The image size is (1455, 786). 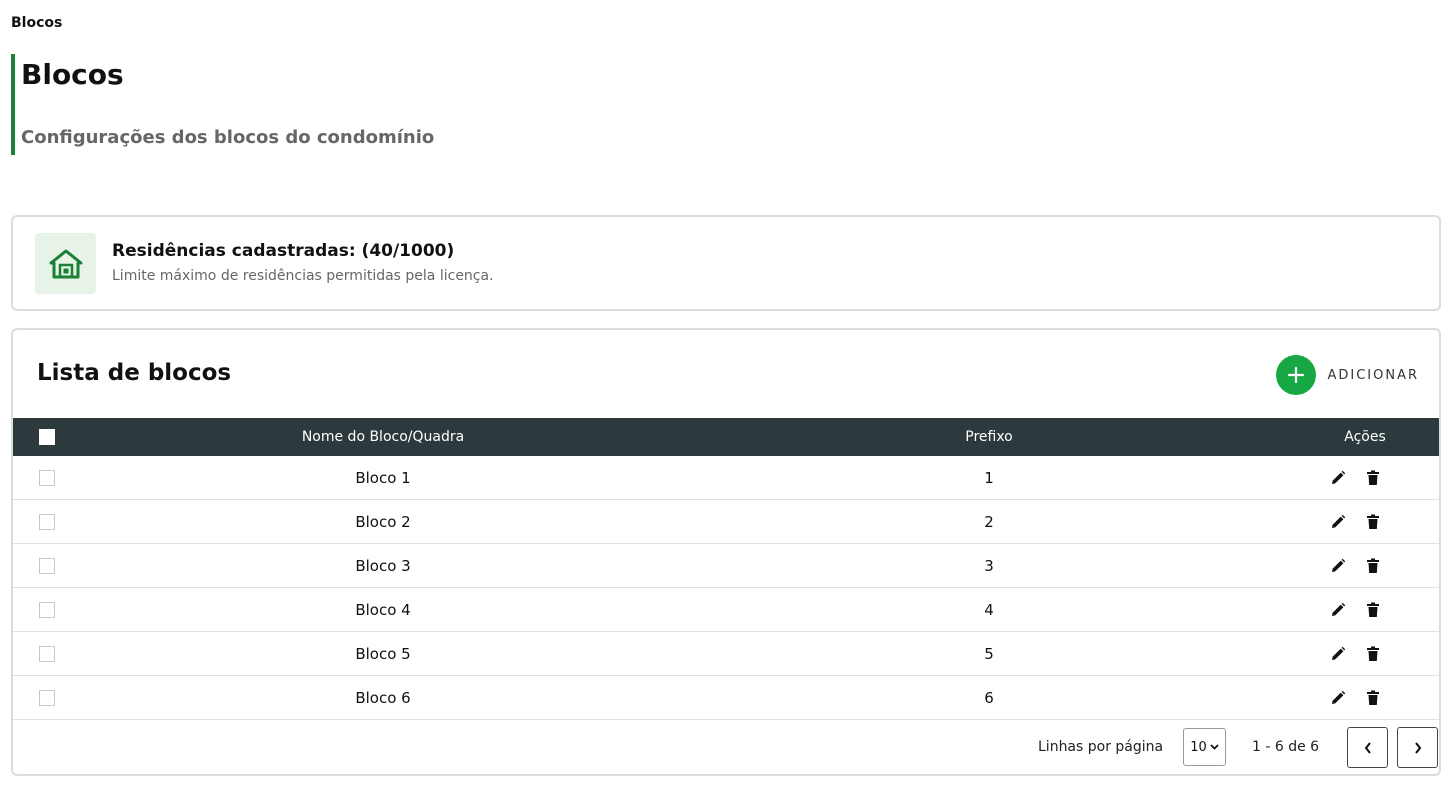 I want to click on column-header-actions: Ações, so click(x=1365, y=437).